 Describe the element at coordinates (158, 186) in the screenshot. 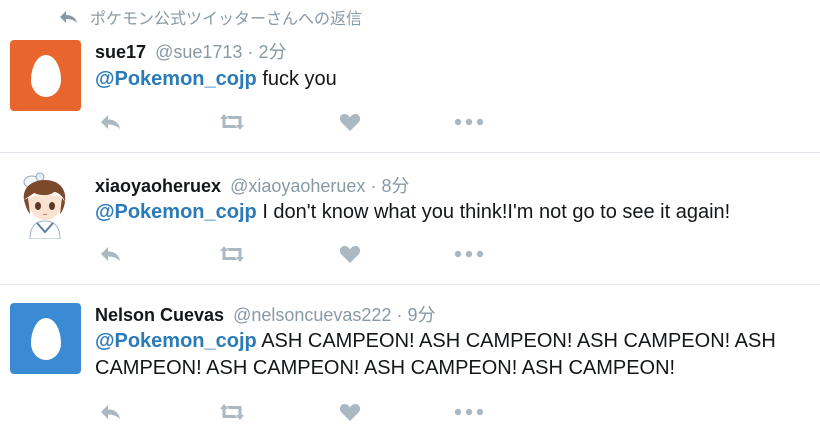

I see `user-name: xiaoyaoheruex` at that location.